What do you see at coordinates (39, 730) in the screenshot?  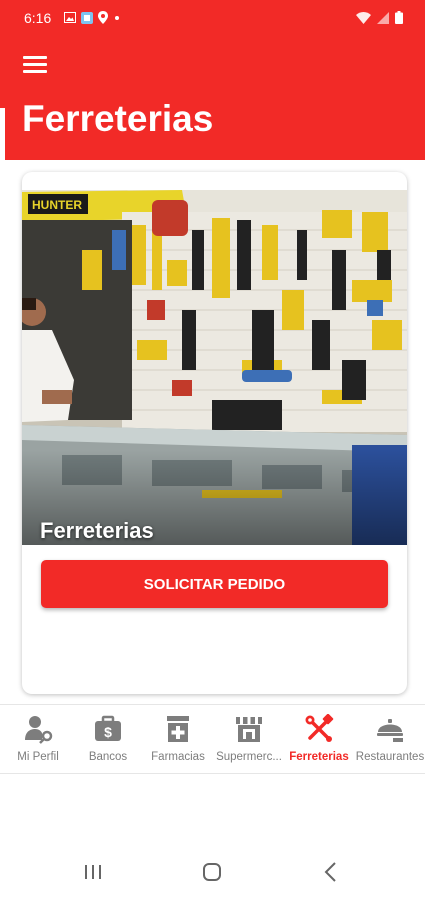 I see `user-profile-icon` at bounding box center [39, 730].